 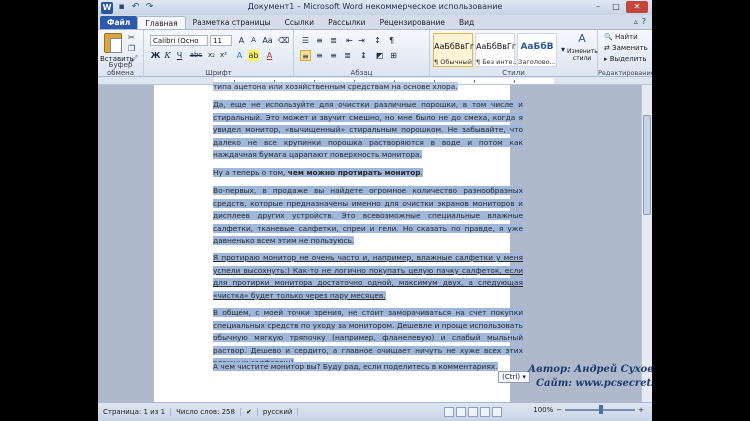 What do you see at coordinates (621, 37) in the screenshot?
I see `find-button: 🔍 Найти` at bounding box center [621, 37].